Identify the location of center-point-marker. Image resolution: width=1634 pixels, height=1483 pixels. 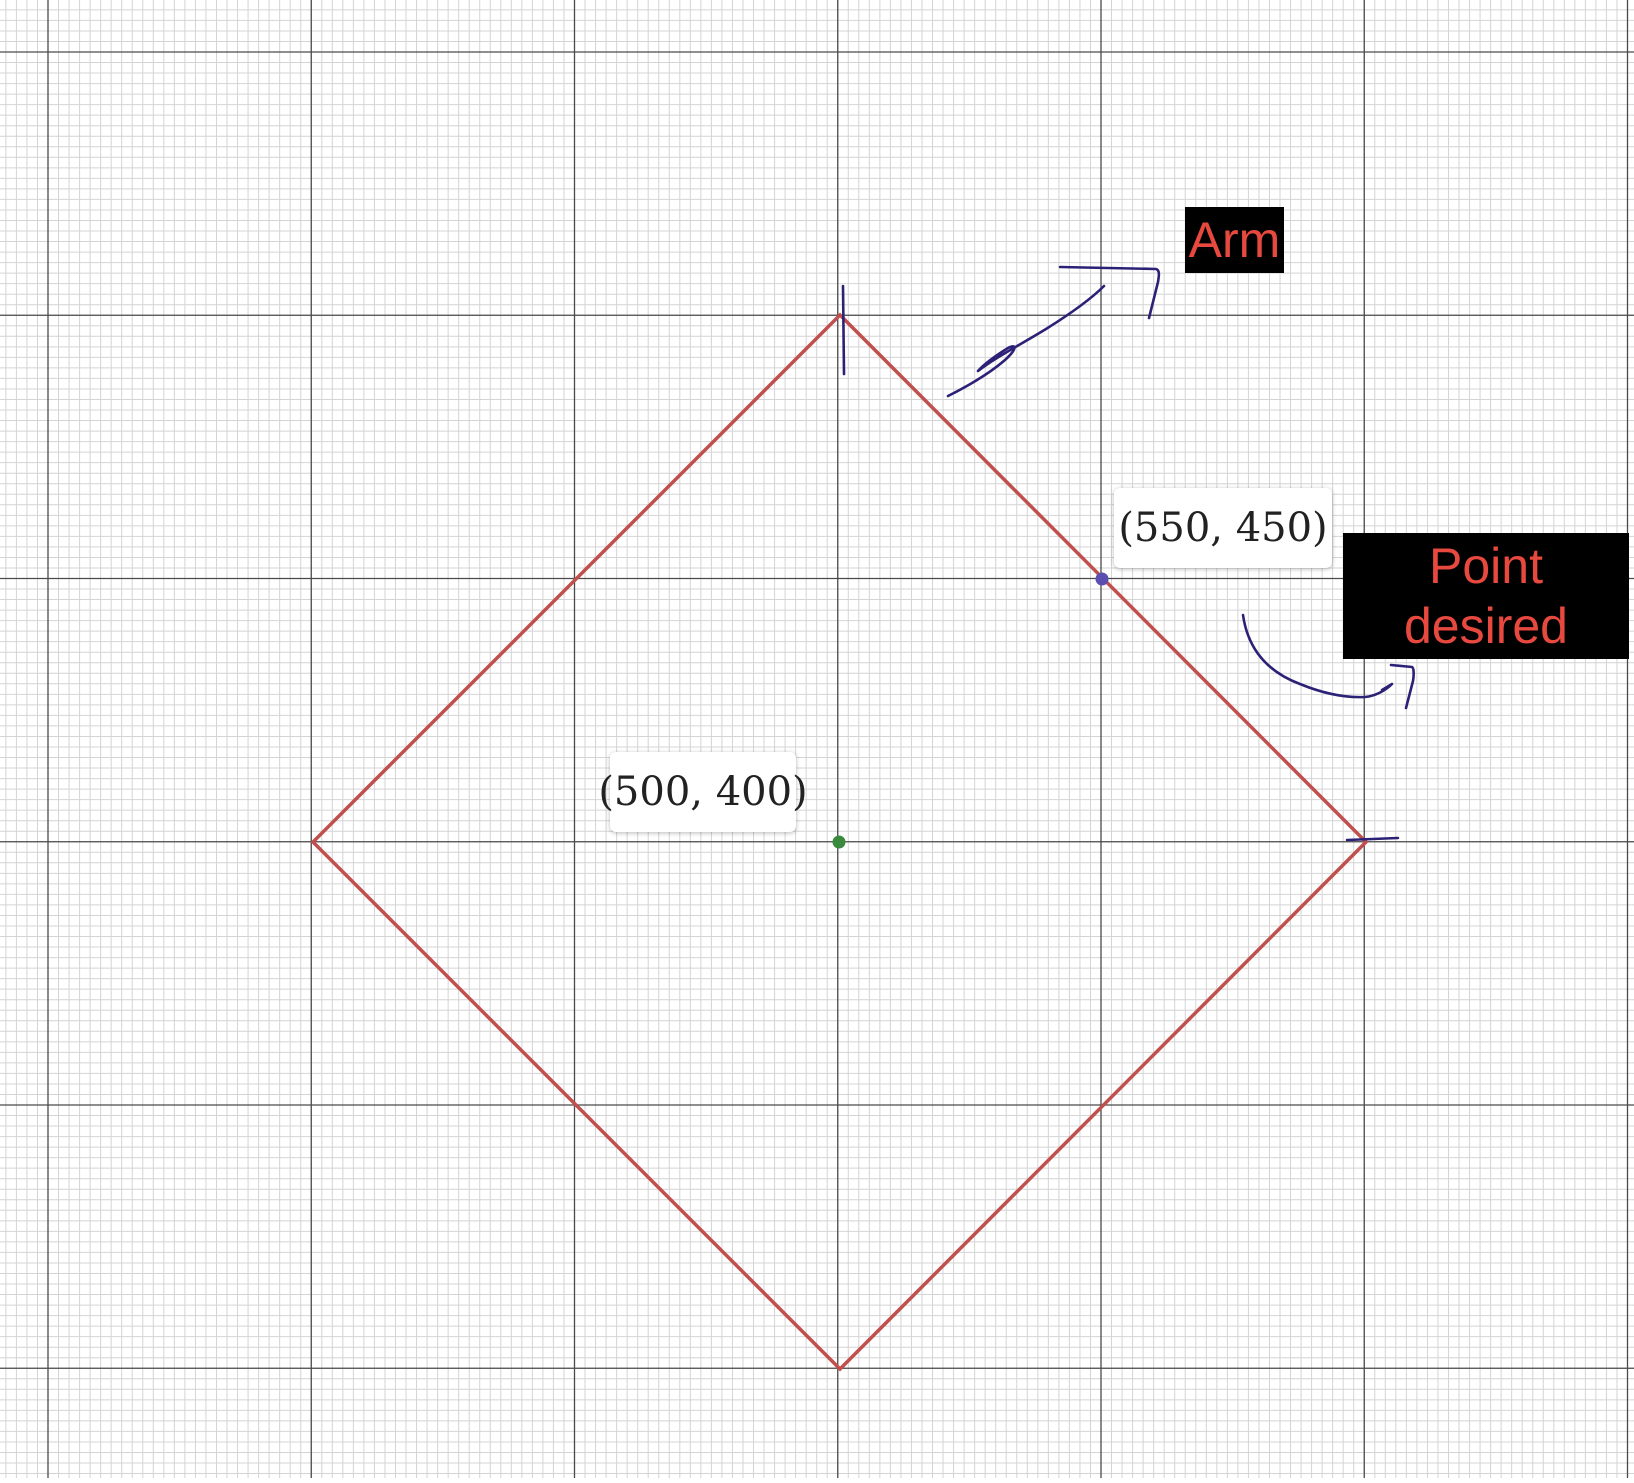
(839, 842).